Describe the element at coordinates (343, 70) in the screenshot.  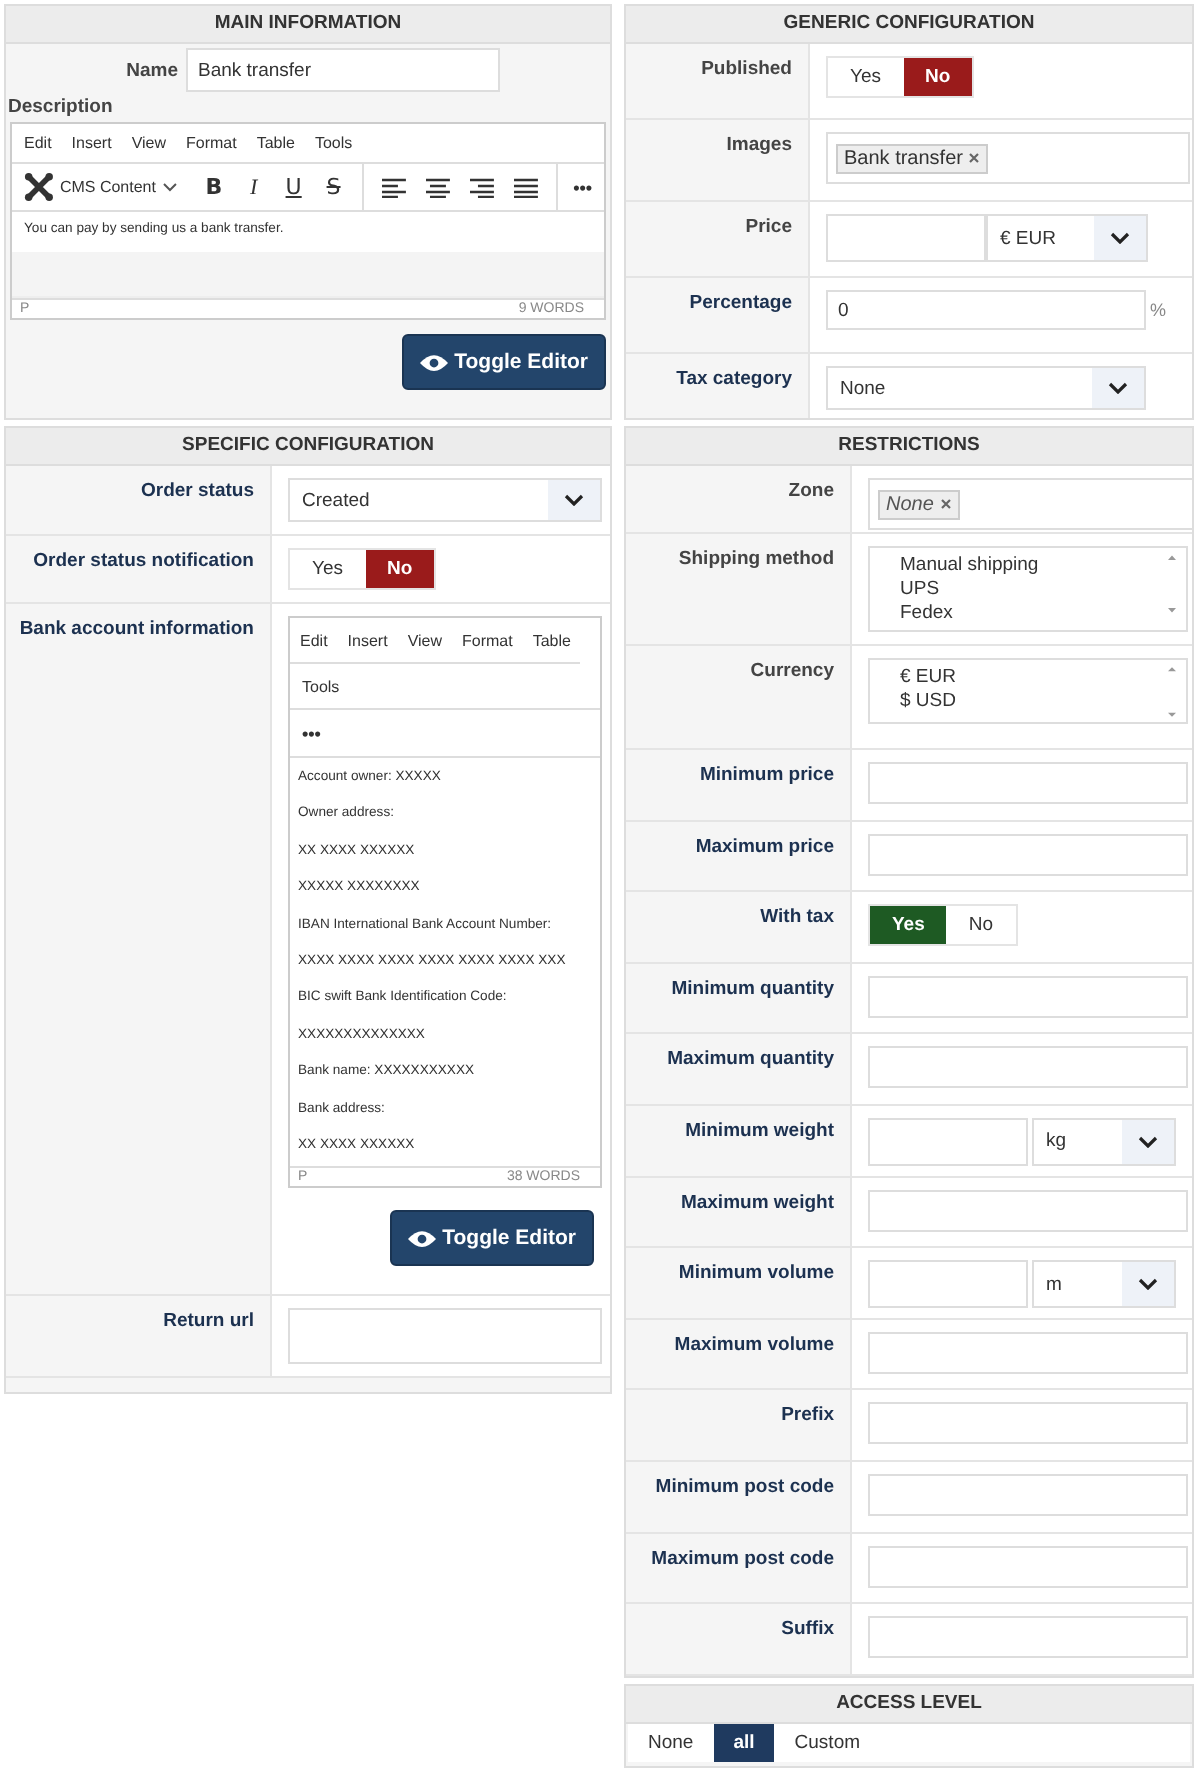
I see `name-field: Bank transfer` at that location.